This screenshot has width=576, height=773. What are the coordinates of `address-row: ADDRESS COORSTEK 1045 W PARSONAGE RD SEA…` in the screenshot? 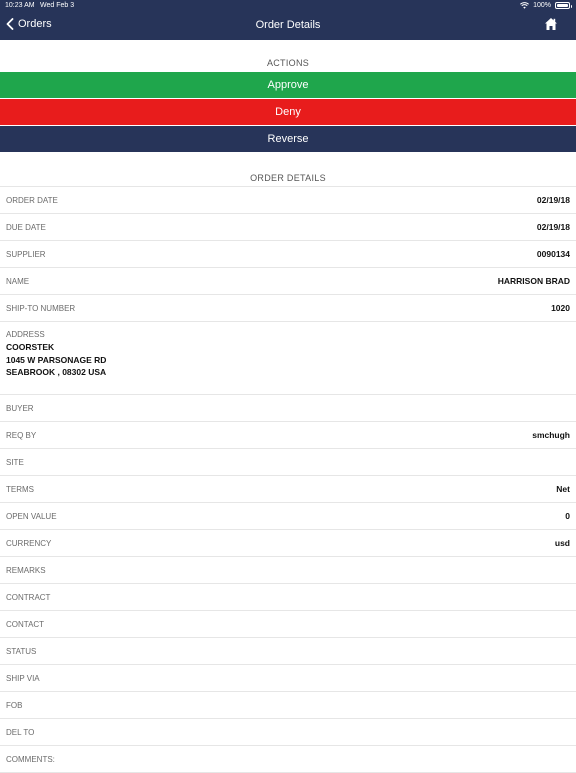 It's located at (288, 358).